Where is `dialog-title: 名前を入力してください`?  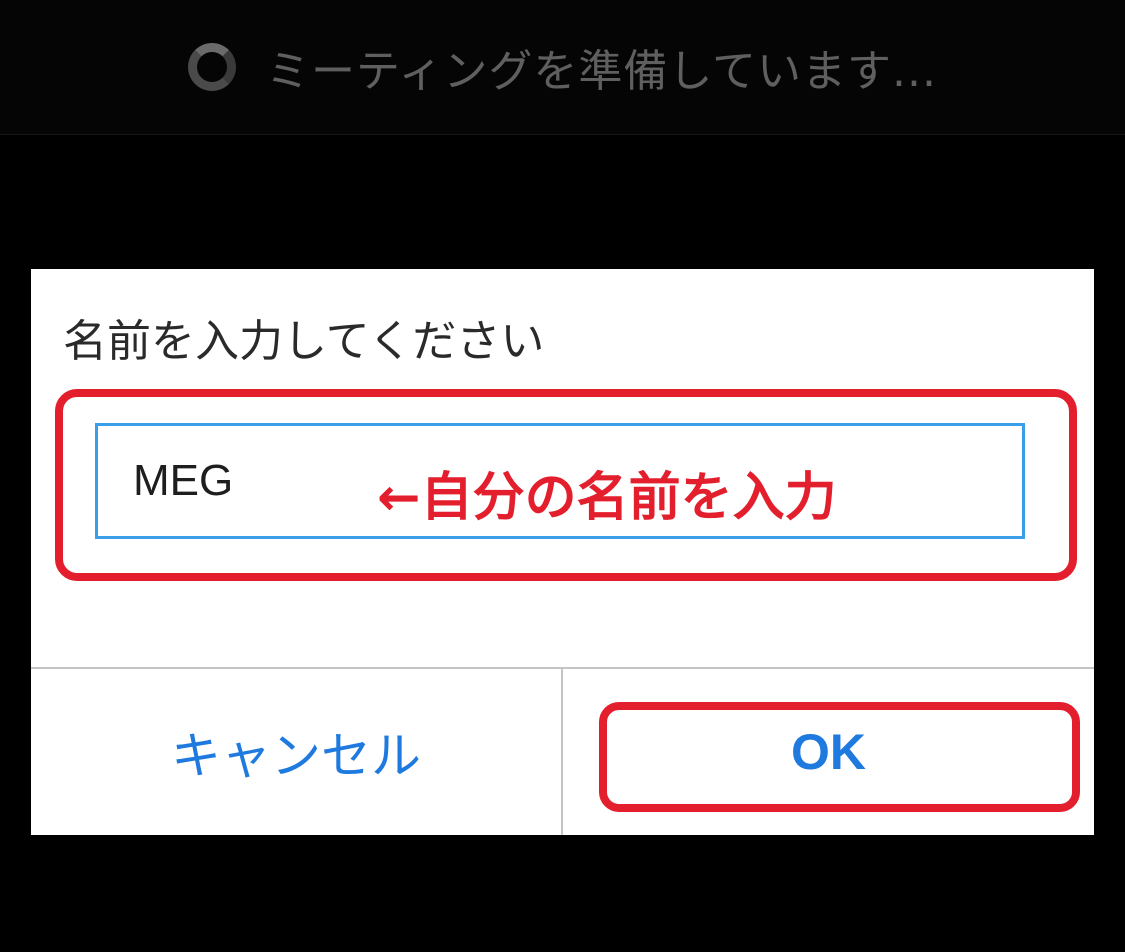
dialog-title: 名前を入力してください is located at coordinates (304, 341).